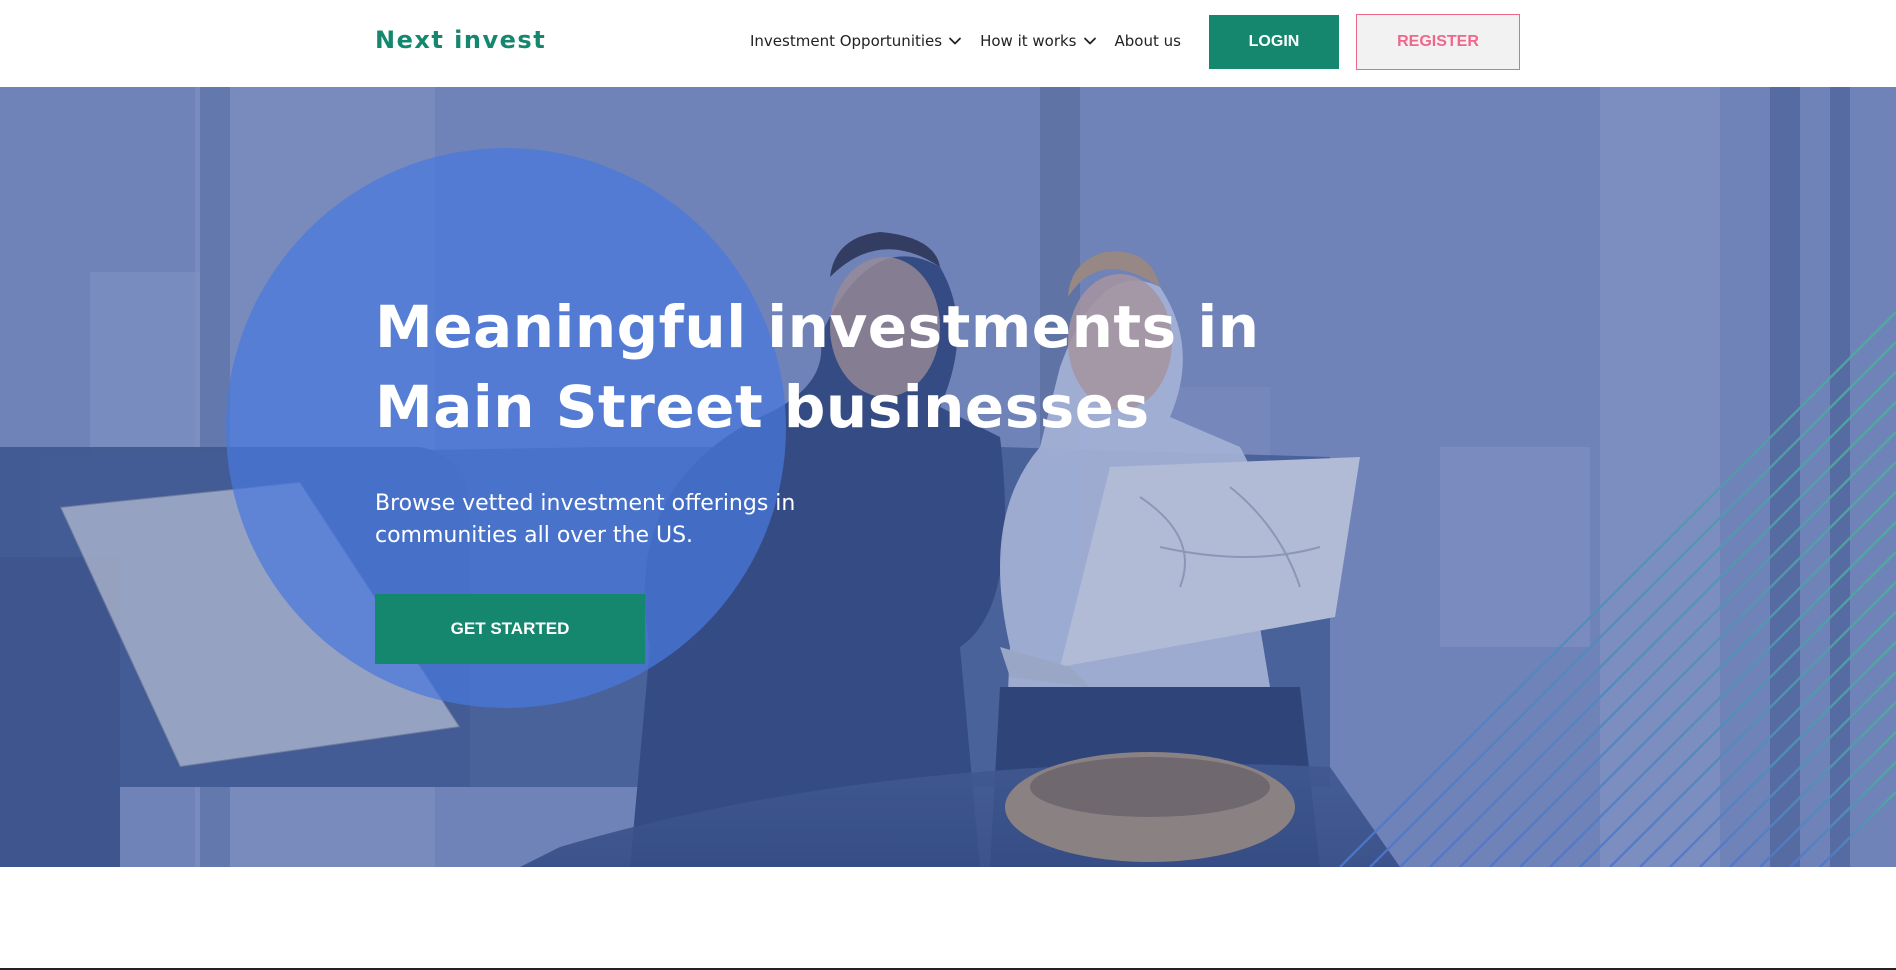 This screenshot has height=970, width=1896. What do you see at coordinates (534, 535) in the screenshot?
I see `hero-subtitle-line2: communities all over the US.` at bounding box center [534, 535].